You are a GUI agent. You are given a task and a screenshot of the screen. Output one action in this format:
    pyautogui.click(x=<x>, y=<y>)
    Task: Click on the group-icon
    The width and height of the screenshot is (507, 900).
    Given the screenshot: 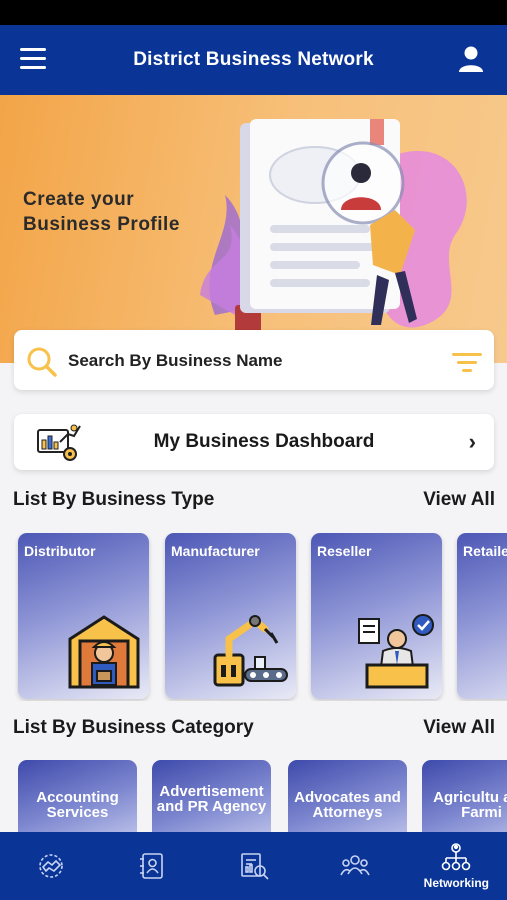 What is the action you would take?
    pyautogui.click(x=355, y=865)
    